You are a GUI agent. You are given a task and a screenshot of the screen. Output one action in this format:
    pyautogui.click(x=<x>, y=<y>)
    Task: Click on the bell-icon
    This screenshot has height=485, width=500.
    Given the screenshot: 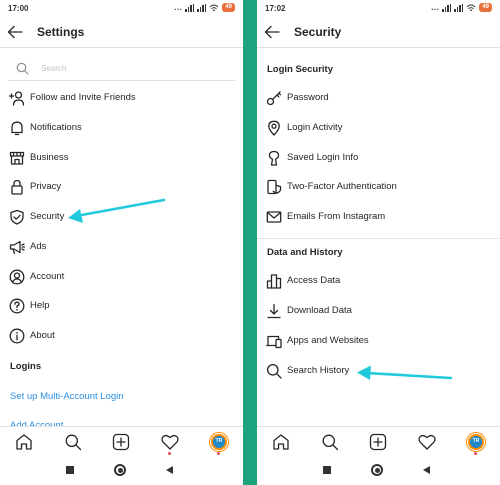 What is the action you would take?
    pyautogui.click(x=17, y=128)
    